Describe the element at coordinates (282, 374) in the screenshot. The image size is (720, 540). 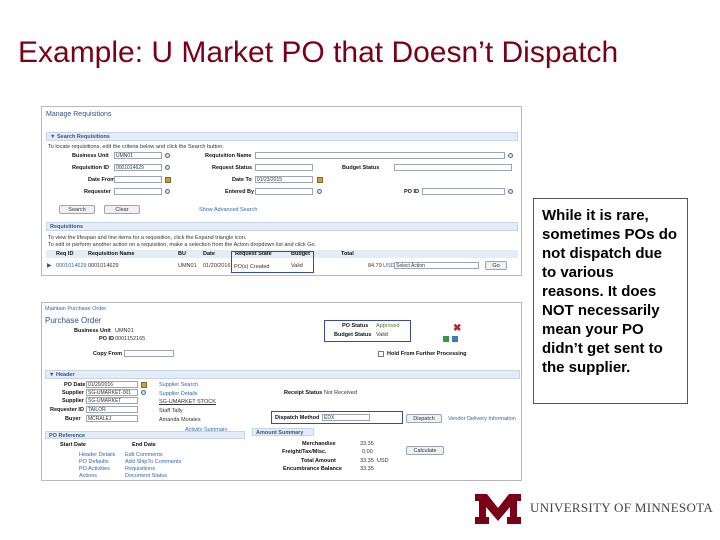
I see `header-section-bar: ▼ Header` at that location.